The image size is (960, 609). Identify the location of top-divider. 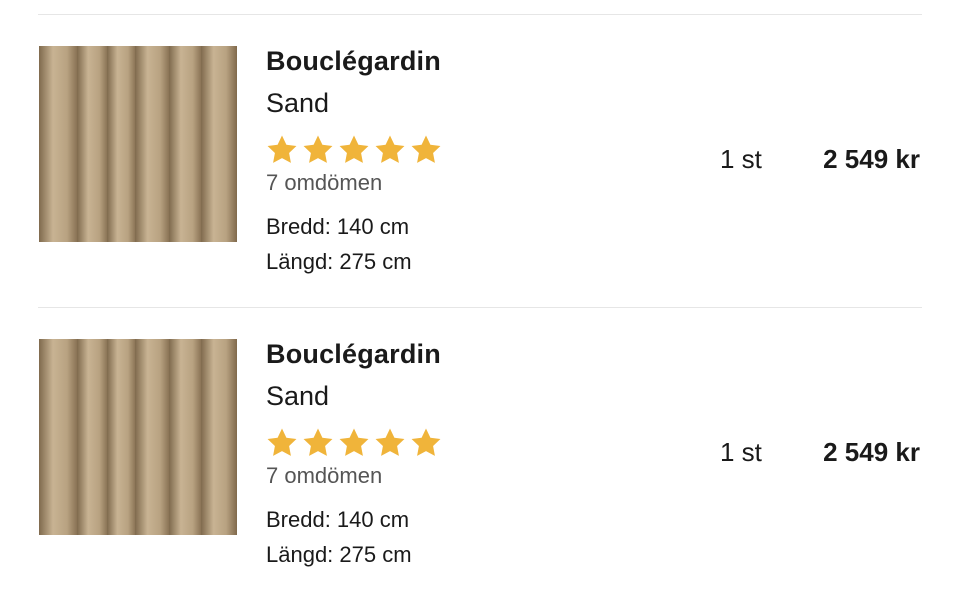
(480, 14).